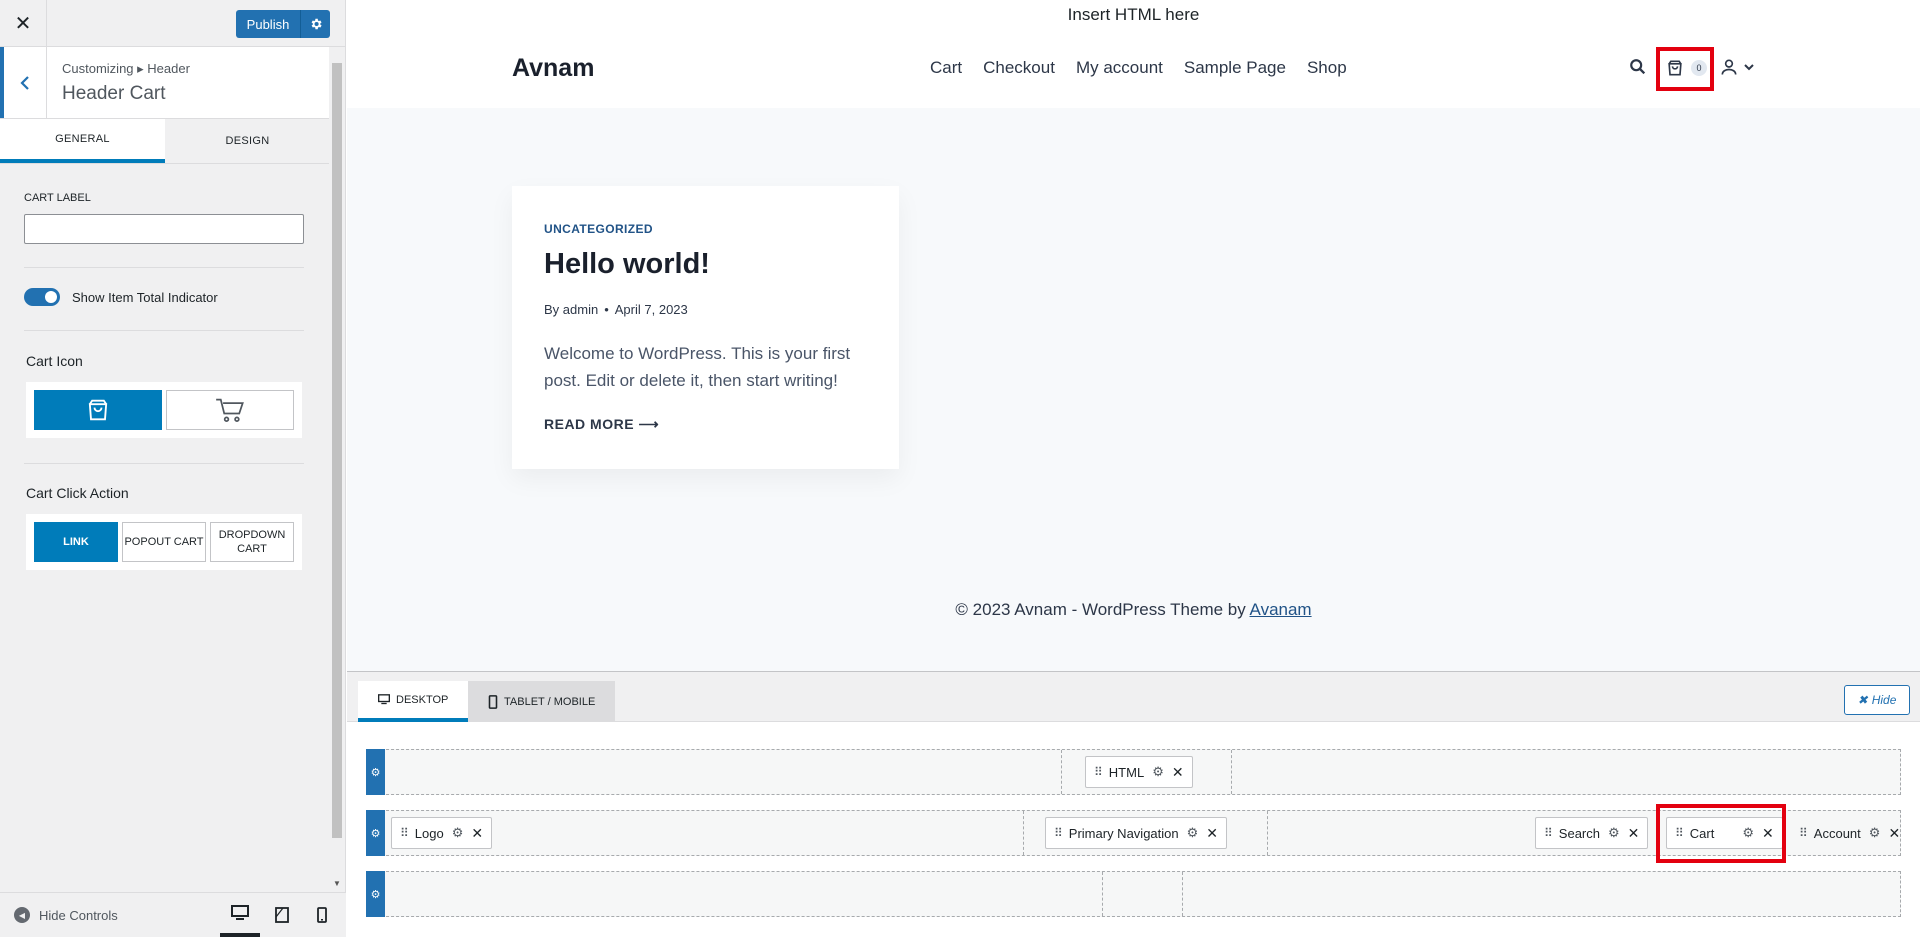  Describe the element at coordinates (651, 309) in the screenshot. I see `post-date: April 7, 2023` at that location.